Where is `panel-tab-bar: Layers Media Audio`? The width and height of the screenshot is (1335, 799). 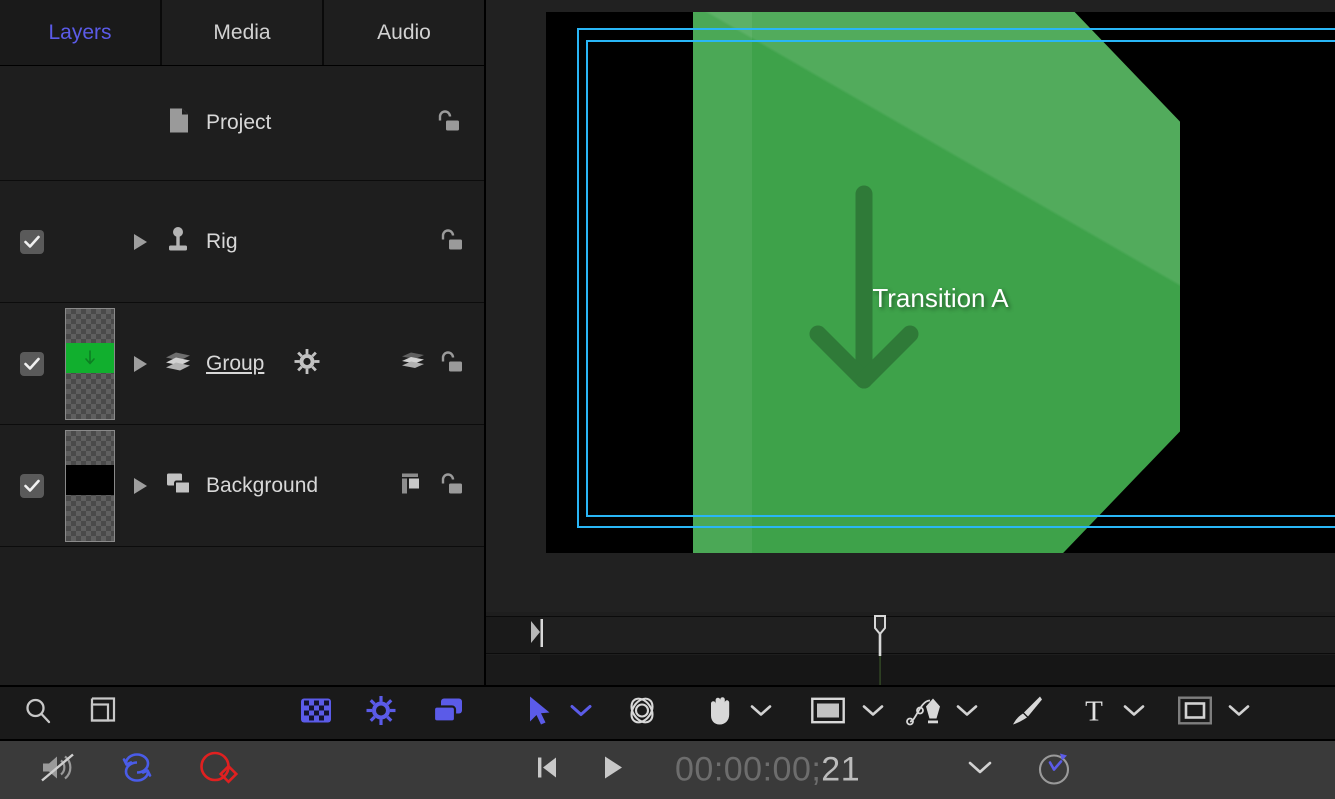 panel-tab-bar: Layers Media Audio is located at coordinates (242, 33).